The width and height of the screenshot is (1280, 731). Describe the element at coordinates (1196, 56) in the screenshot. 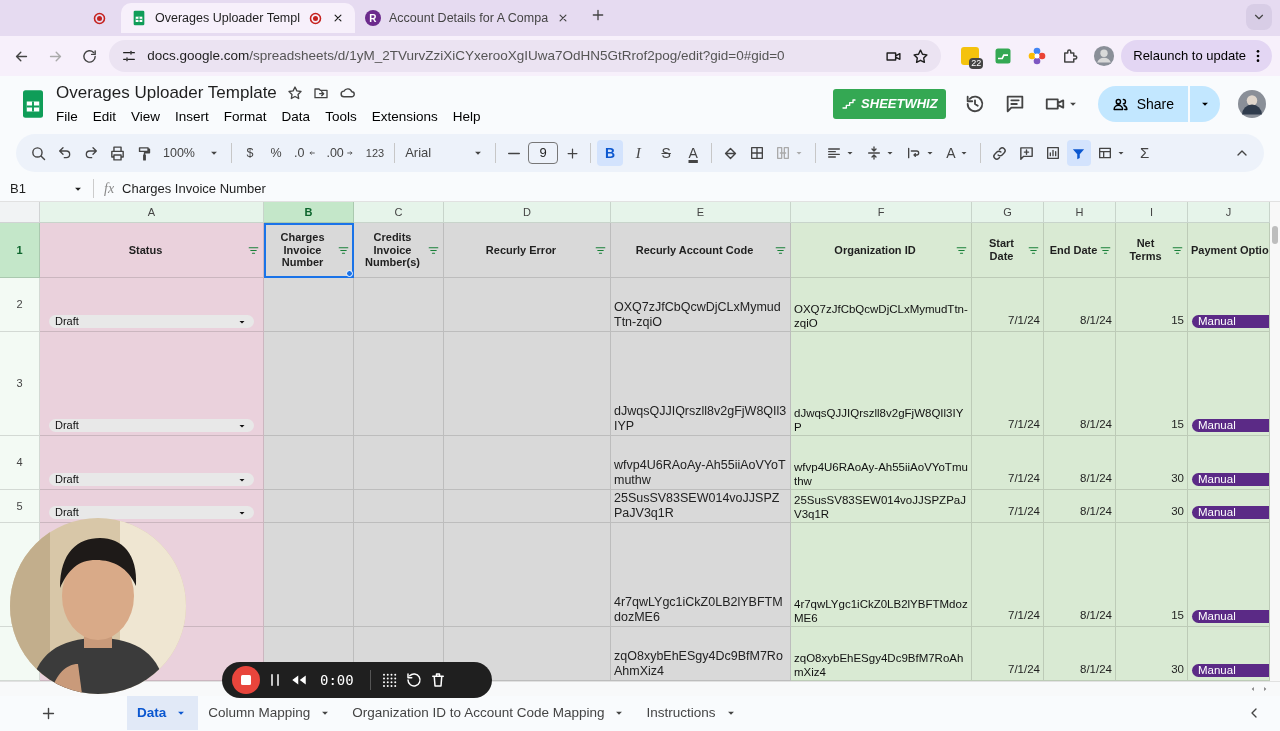

I see `relaunch-button: Relaunch to update` at that location.